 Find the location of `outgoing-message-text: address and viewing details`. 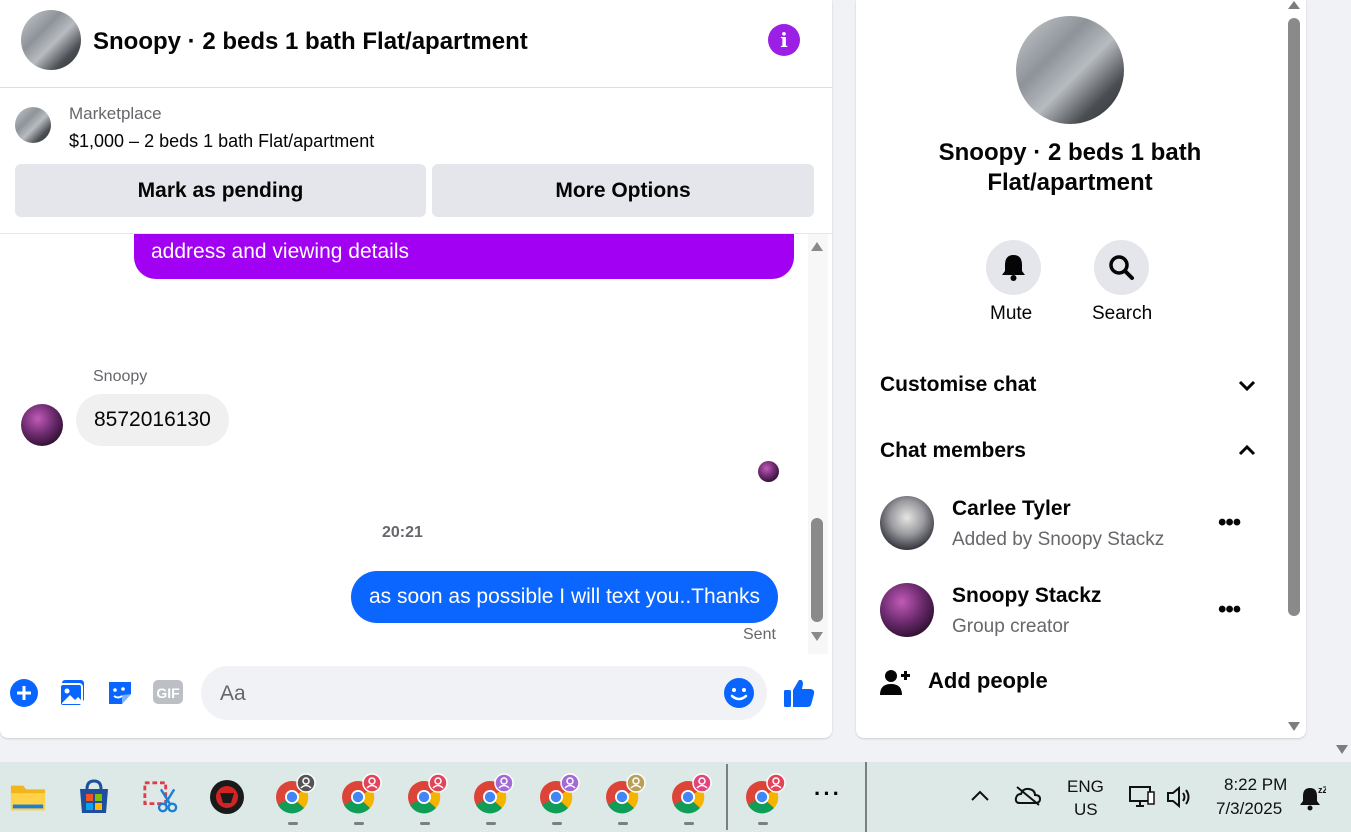

outgoing-message-text: address and viewing details is located at coordinates (280, 251).